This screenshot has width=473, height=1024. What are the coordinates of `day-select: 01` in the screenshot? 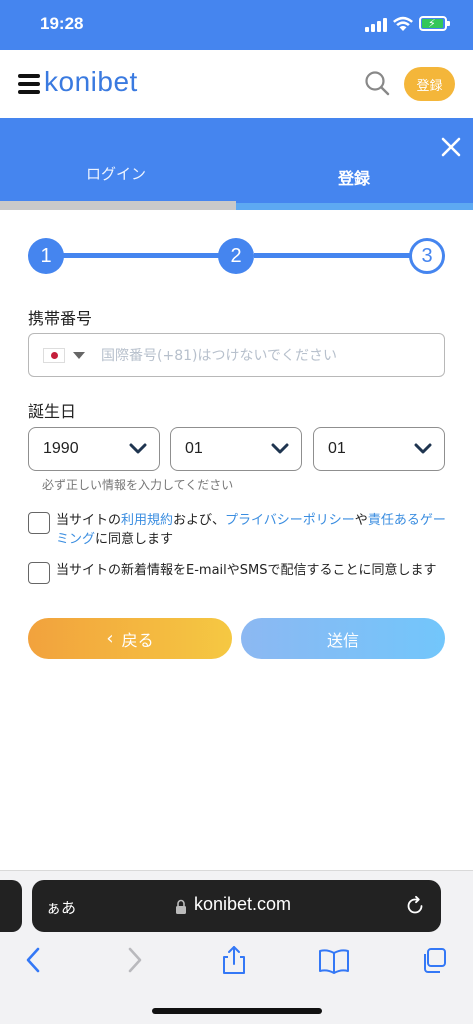 It's located at (379, 449).